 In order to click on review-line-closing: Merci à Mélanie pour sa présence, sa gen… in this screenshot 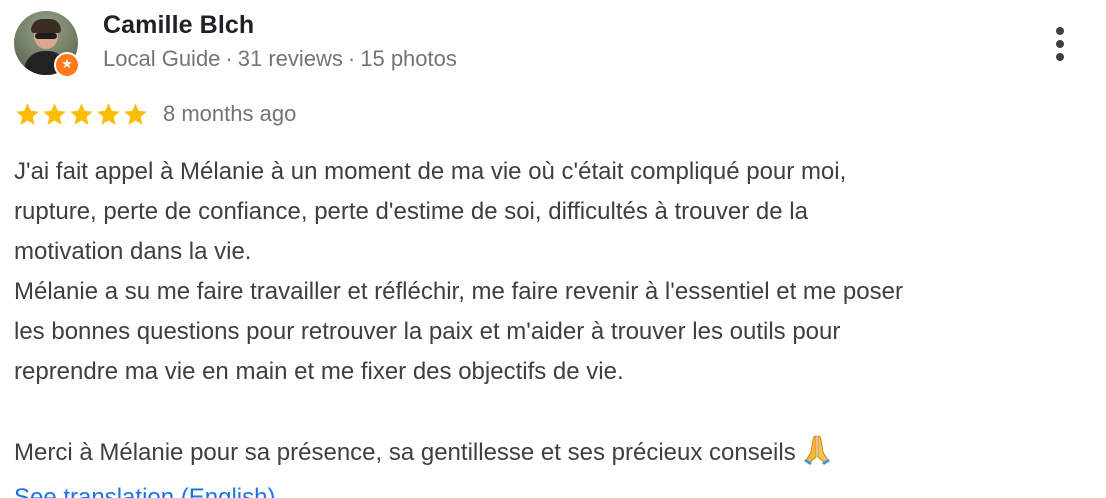, I will do `click(554, 455)`.